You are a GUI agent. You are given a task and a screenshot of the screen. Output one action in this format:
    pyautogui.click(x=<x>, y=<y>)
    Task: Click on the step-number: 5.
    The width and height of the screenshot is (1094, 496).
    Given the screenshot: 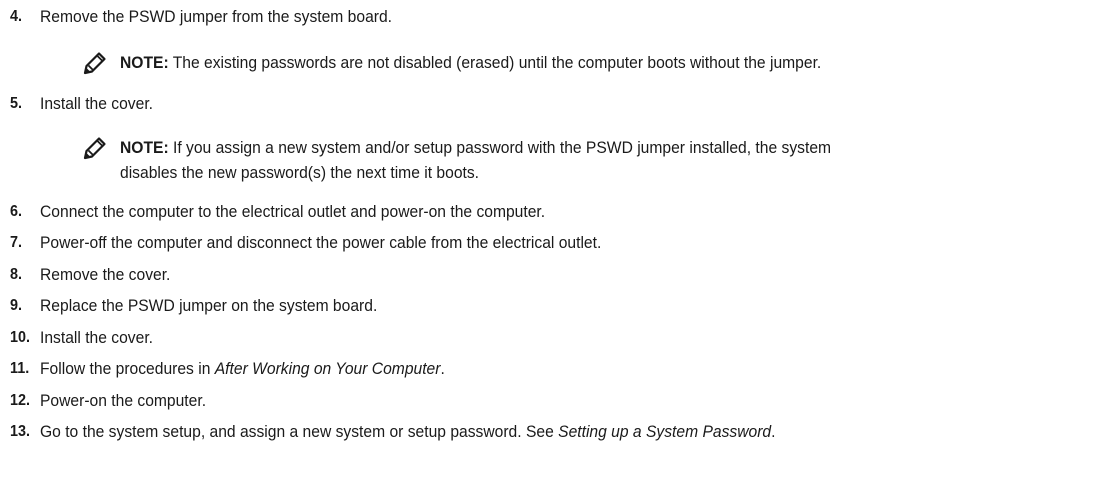 What is the action you would take?
    pyautogui.click(x=16, y=103)
    